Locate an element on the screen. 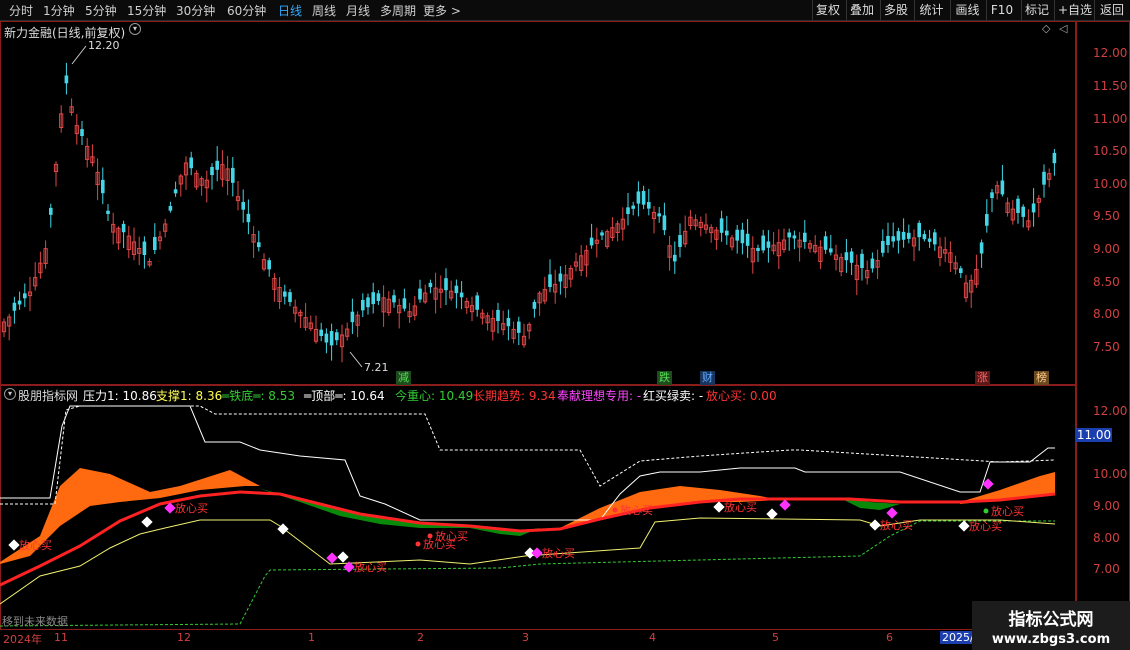 The width and height of the screenshot is (1130, 650). event-badge-rise: 涨 is located at coordinates (982, 378).